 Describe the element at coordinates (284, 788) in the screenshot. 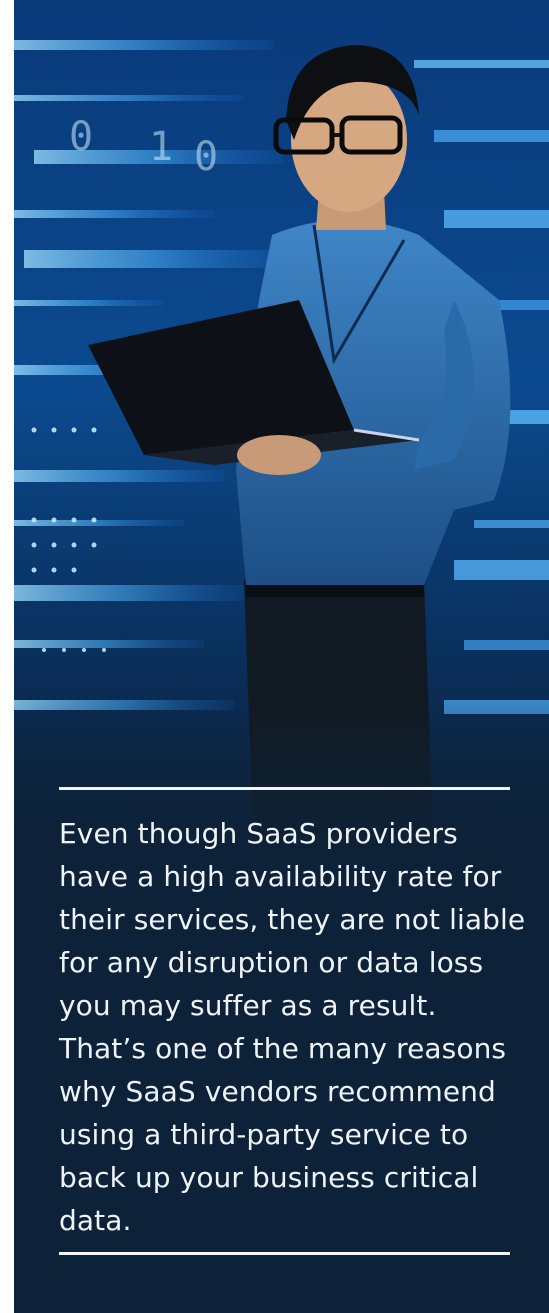

I see `top-divider` at that location.